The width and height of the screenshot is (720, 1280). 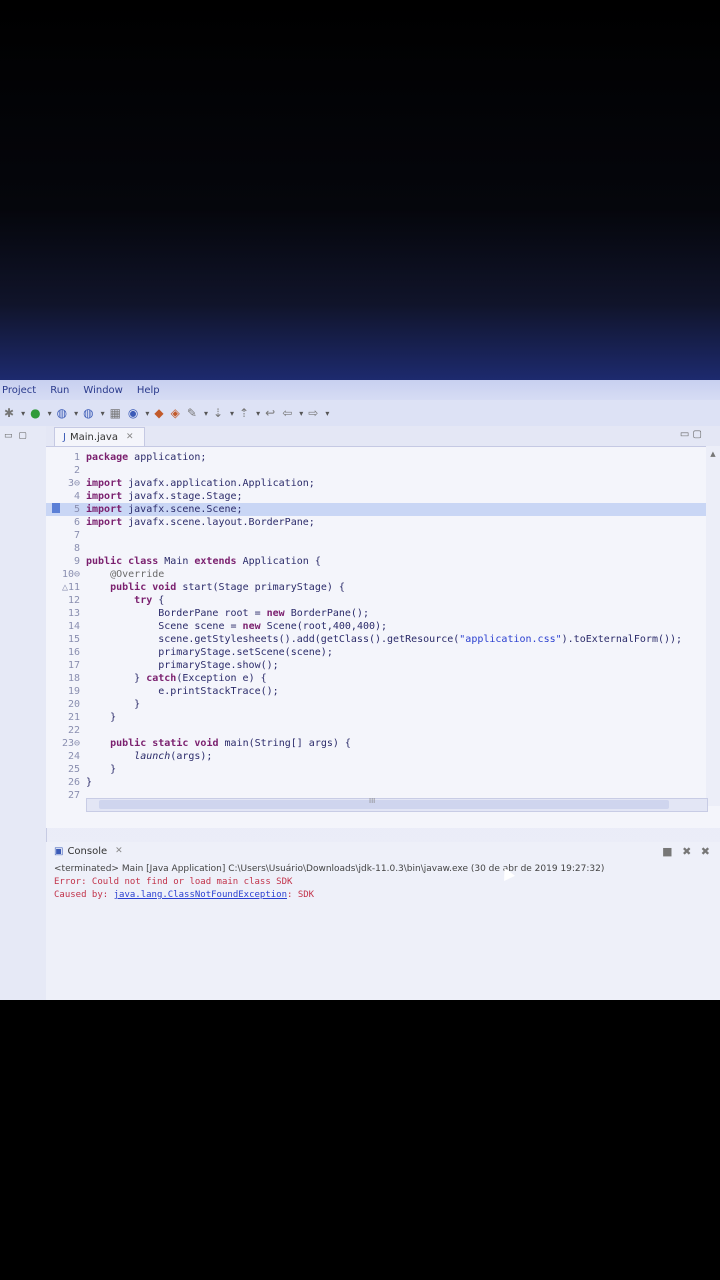 What do you see at coordinates (73, 704) in the screenshot?
I see `line-number: 20` at bounding box center [73, 704].